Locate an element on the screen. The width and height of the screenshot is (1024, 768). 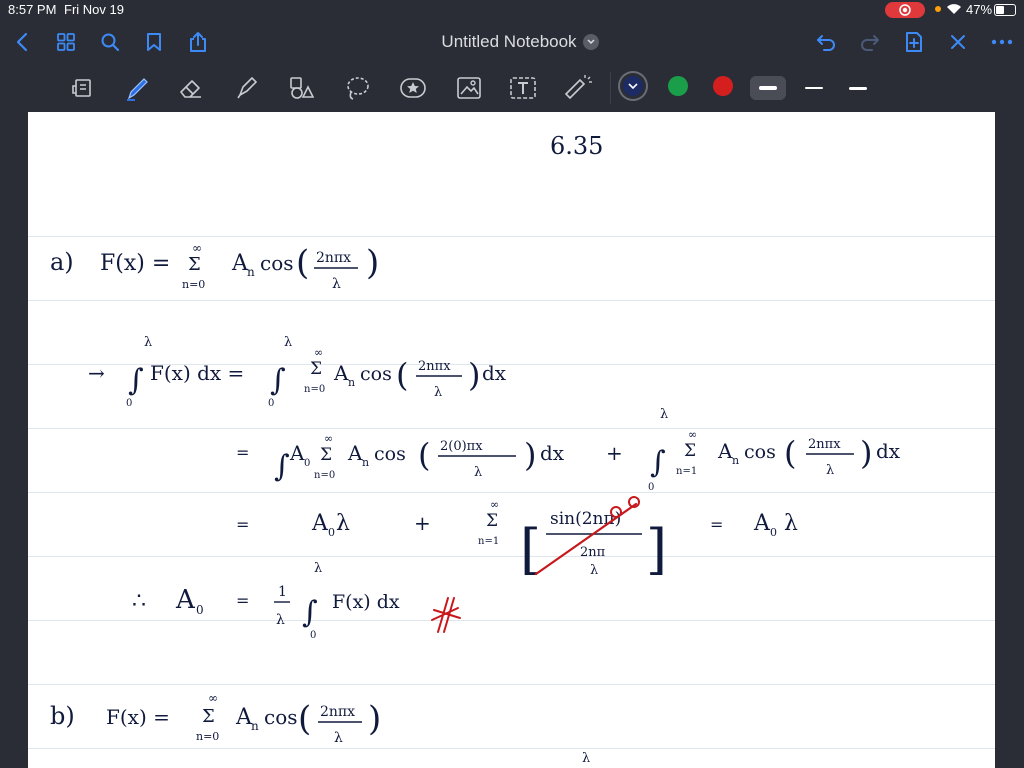
svg-text: n=0 is located at coordinates (314, 389).